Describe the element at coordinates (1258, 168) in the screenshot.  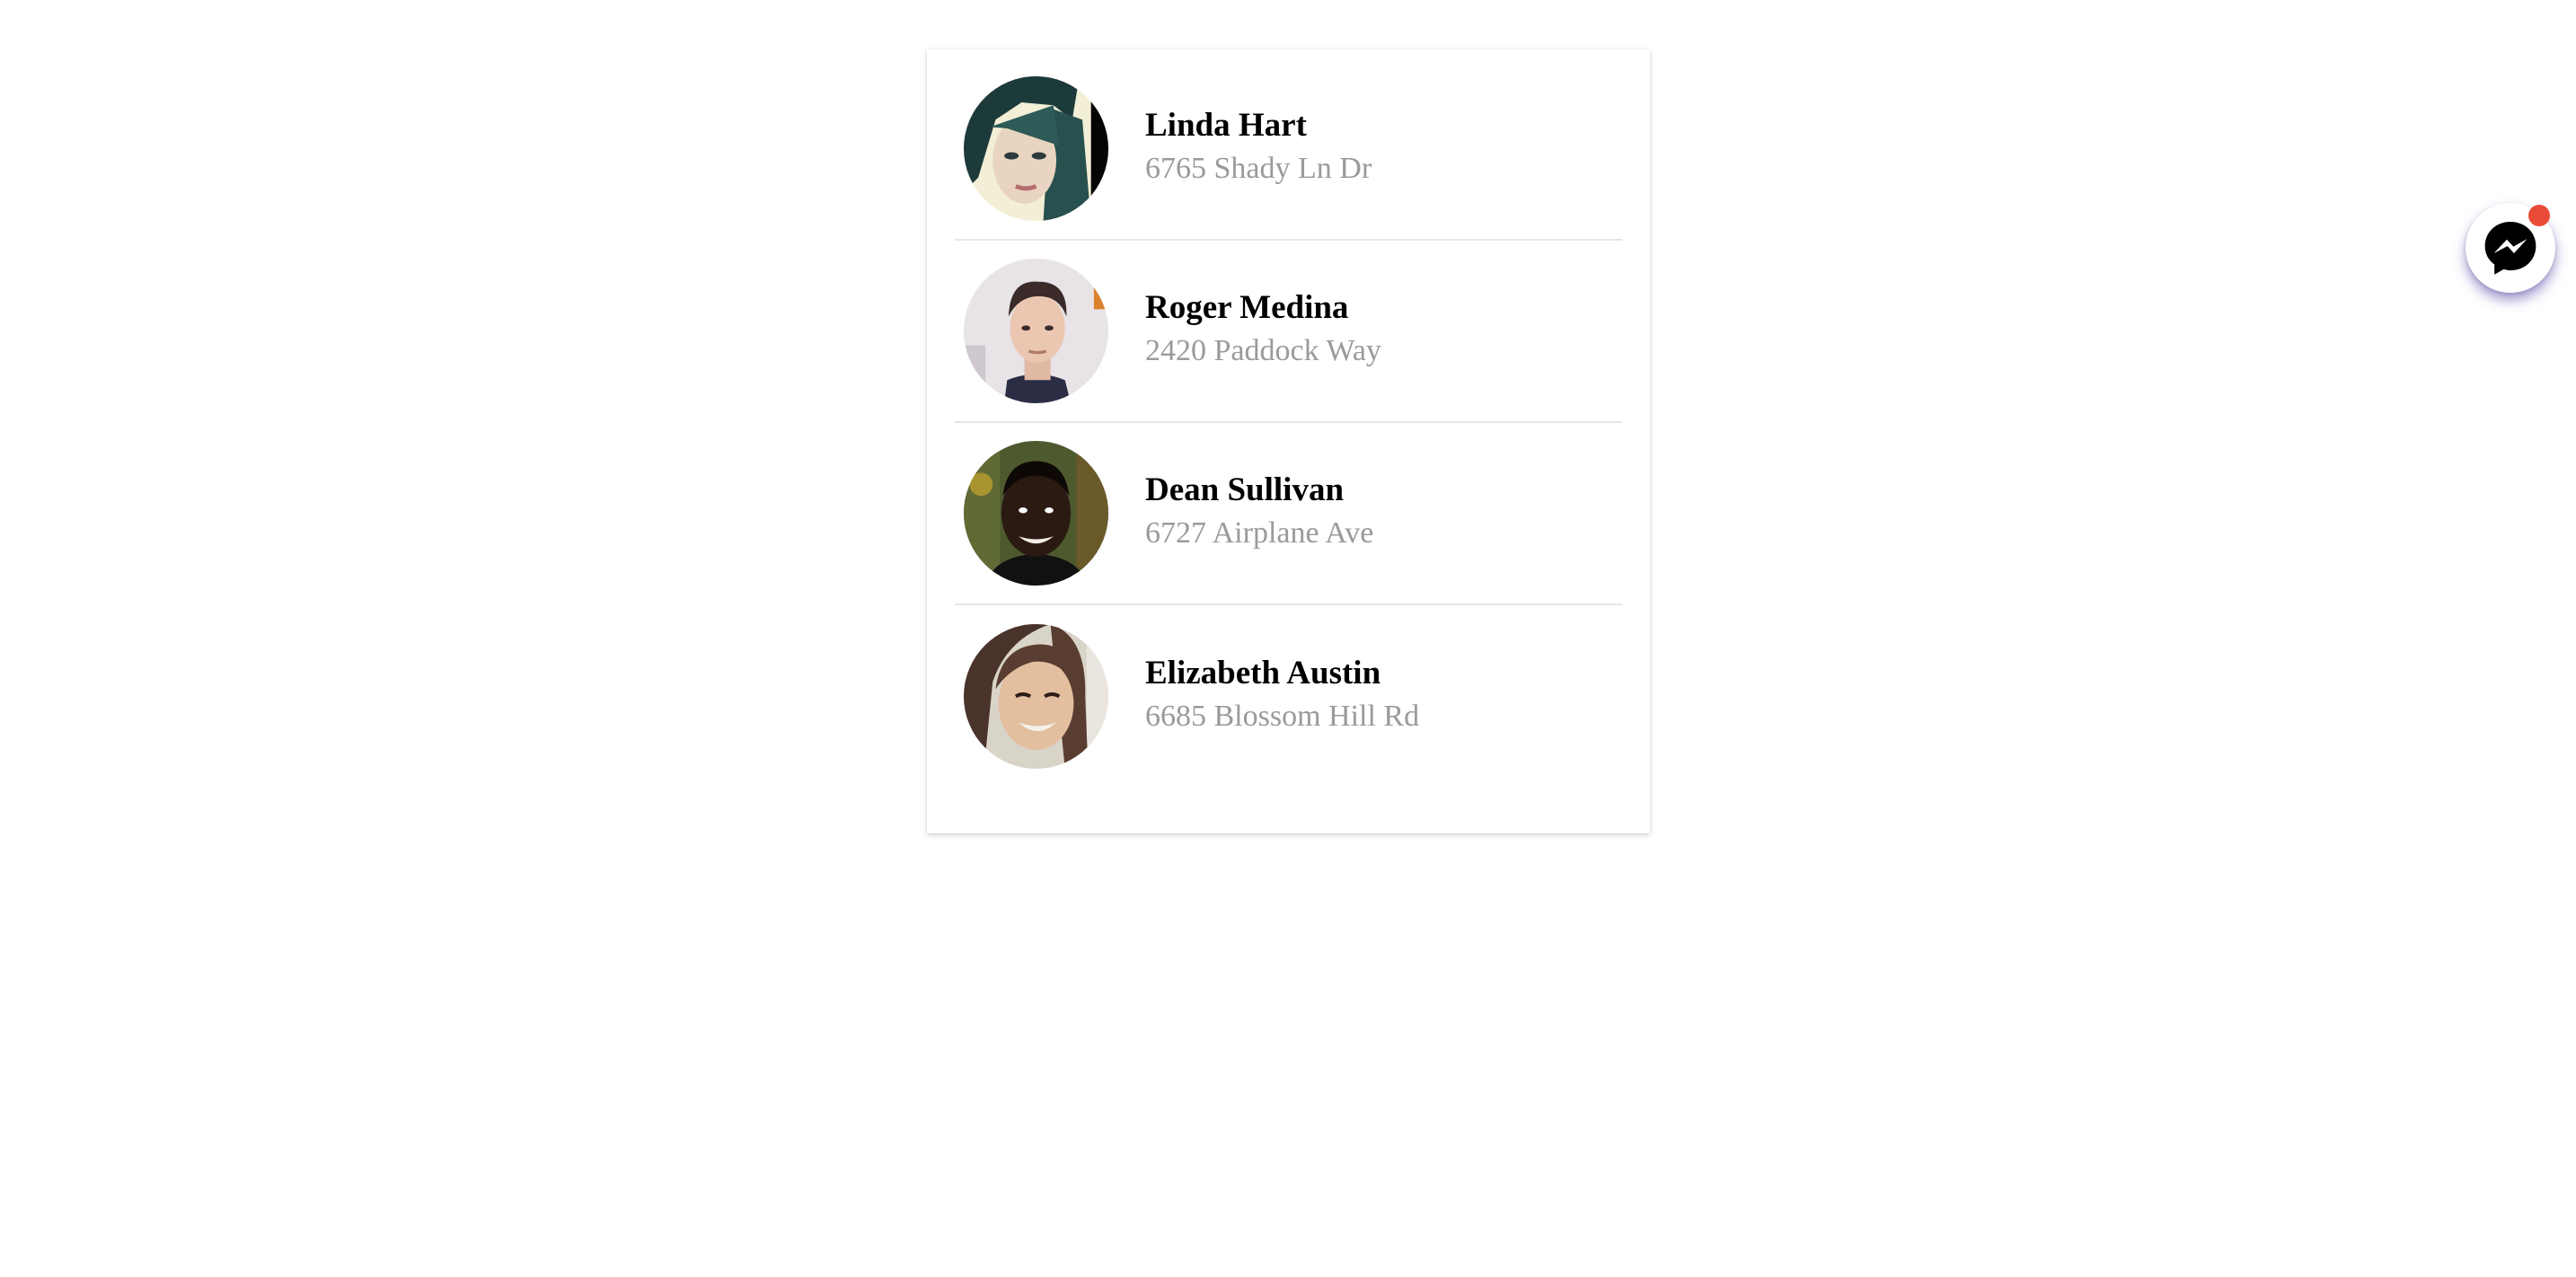
I see `contact-address: 6765 Shady Ln Dr` at that location.